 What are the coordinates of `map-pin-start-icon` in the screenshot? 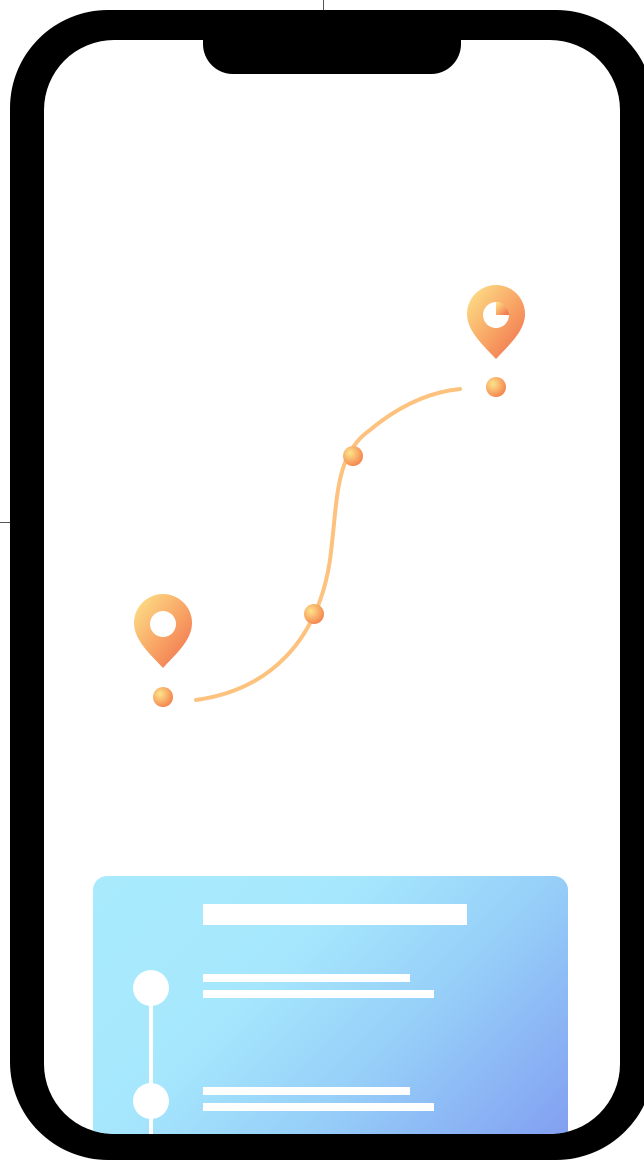 It's located at (163, 630).